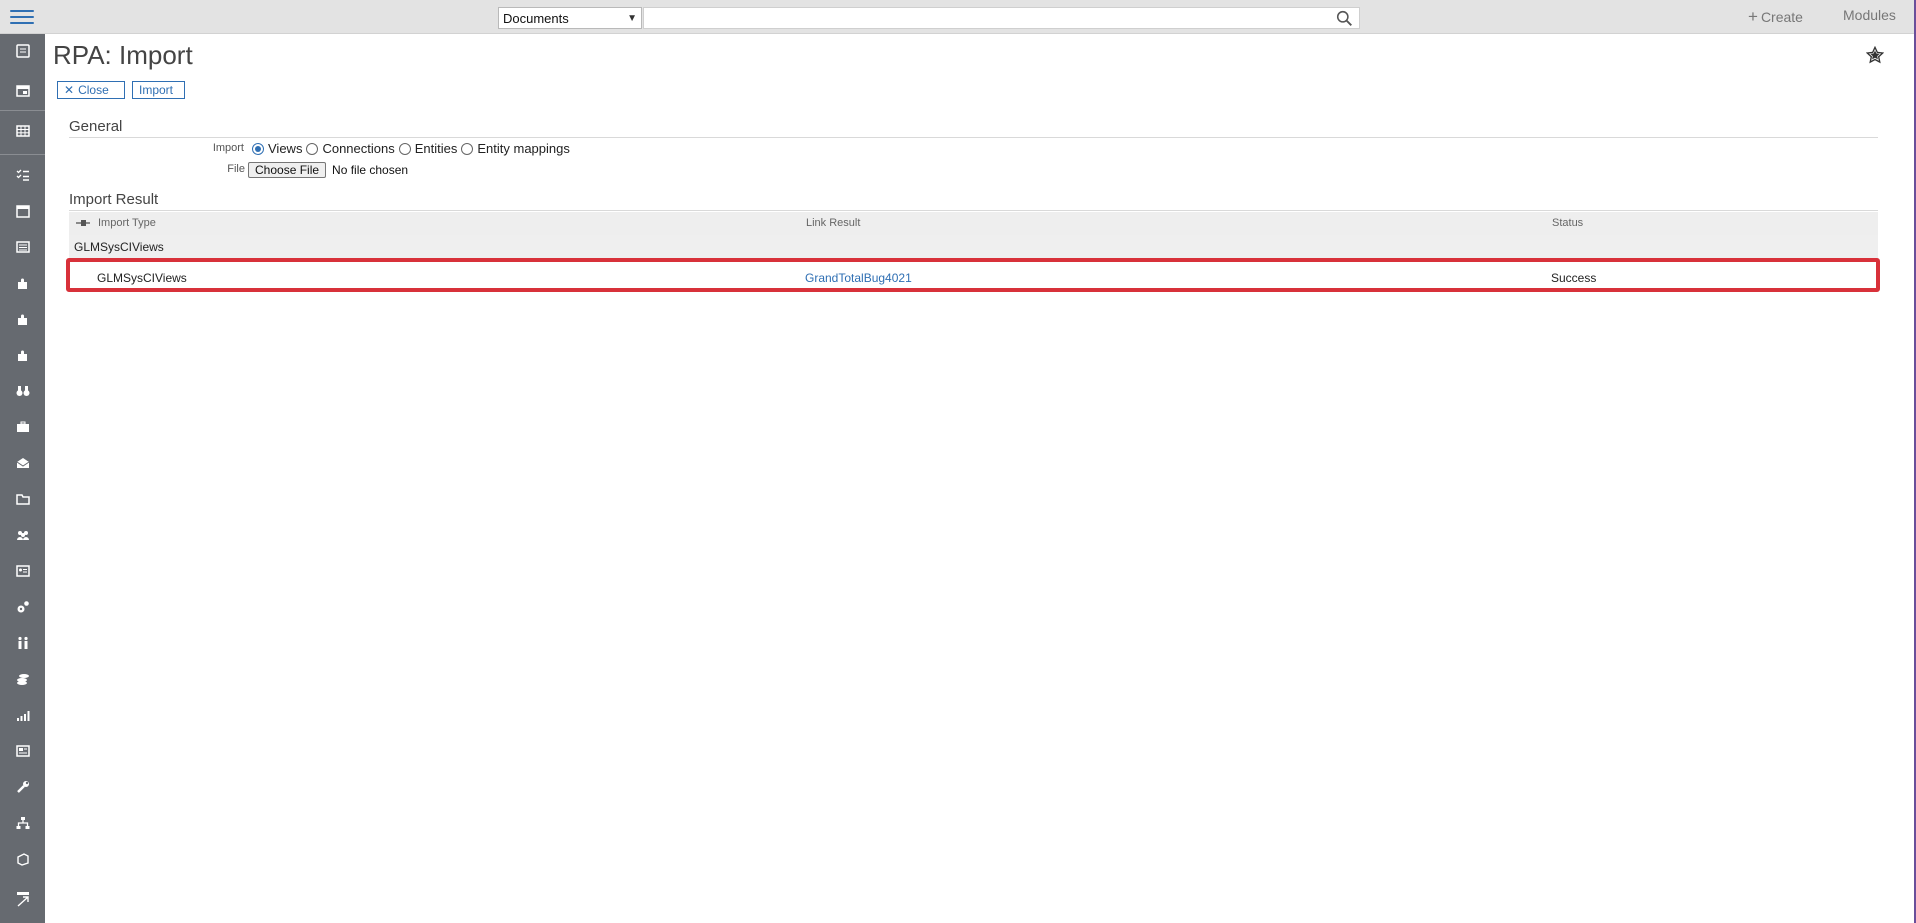  I want to click on group-label: GLMSysCIViews, so click(119, 247).